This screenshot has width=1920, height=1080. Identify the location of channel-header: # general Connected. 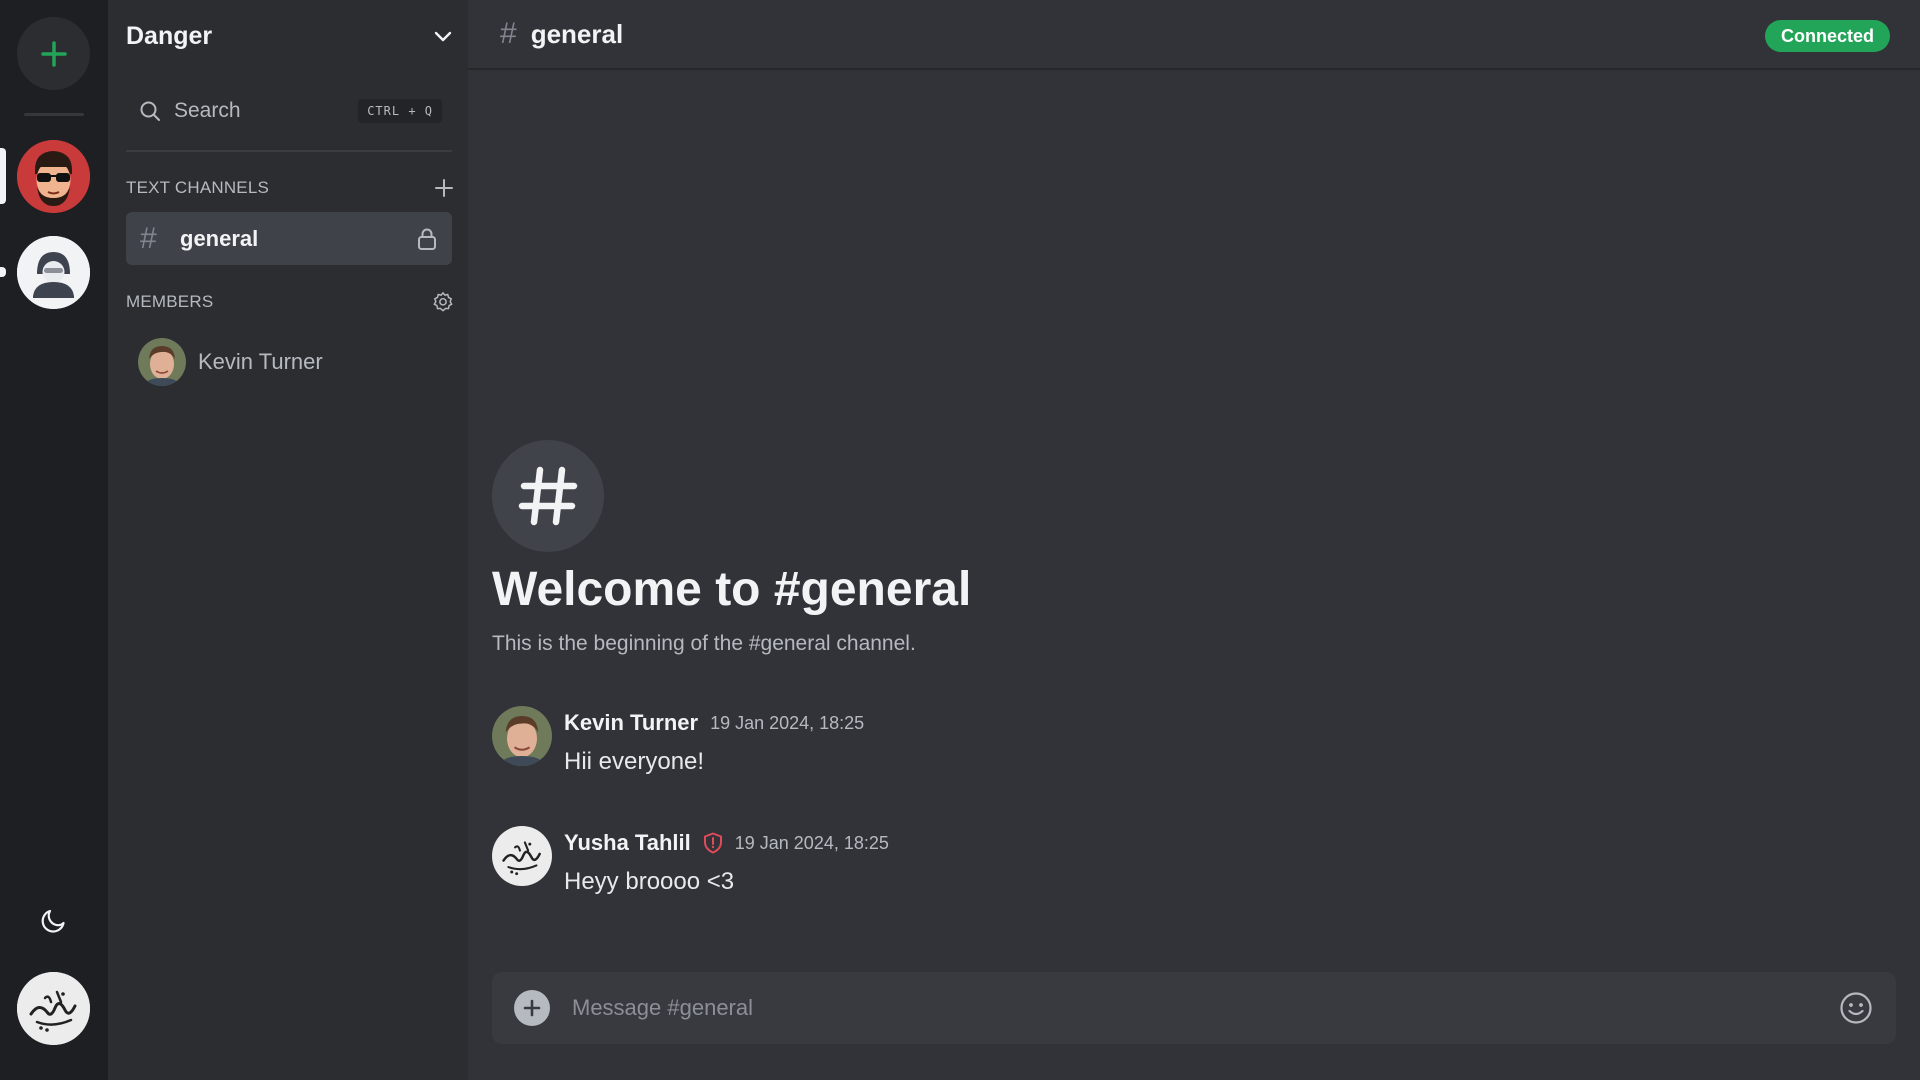
(1194, 35).